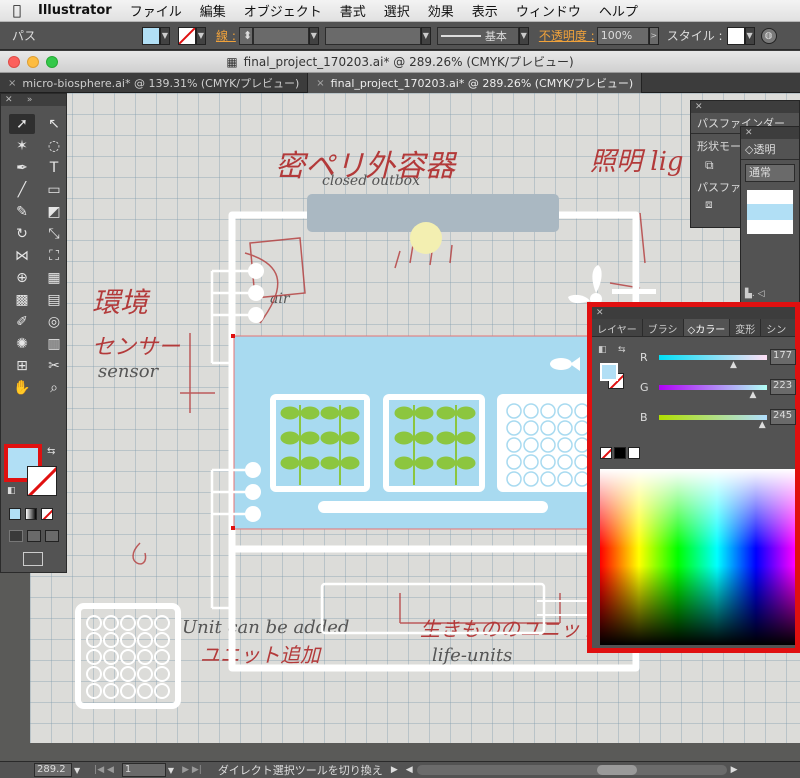 The width and height of the screenshot is (800, 778). Describe the element at coordinates (606, 453) in the screenshot. I see `none-swatch` at that location.